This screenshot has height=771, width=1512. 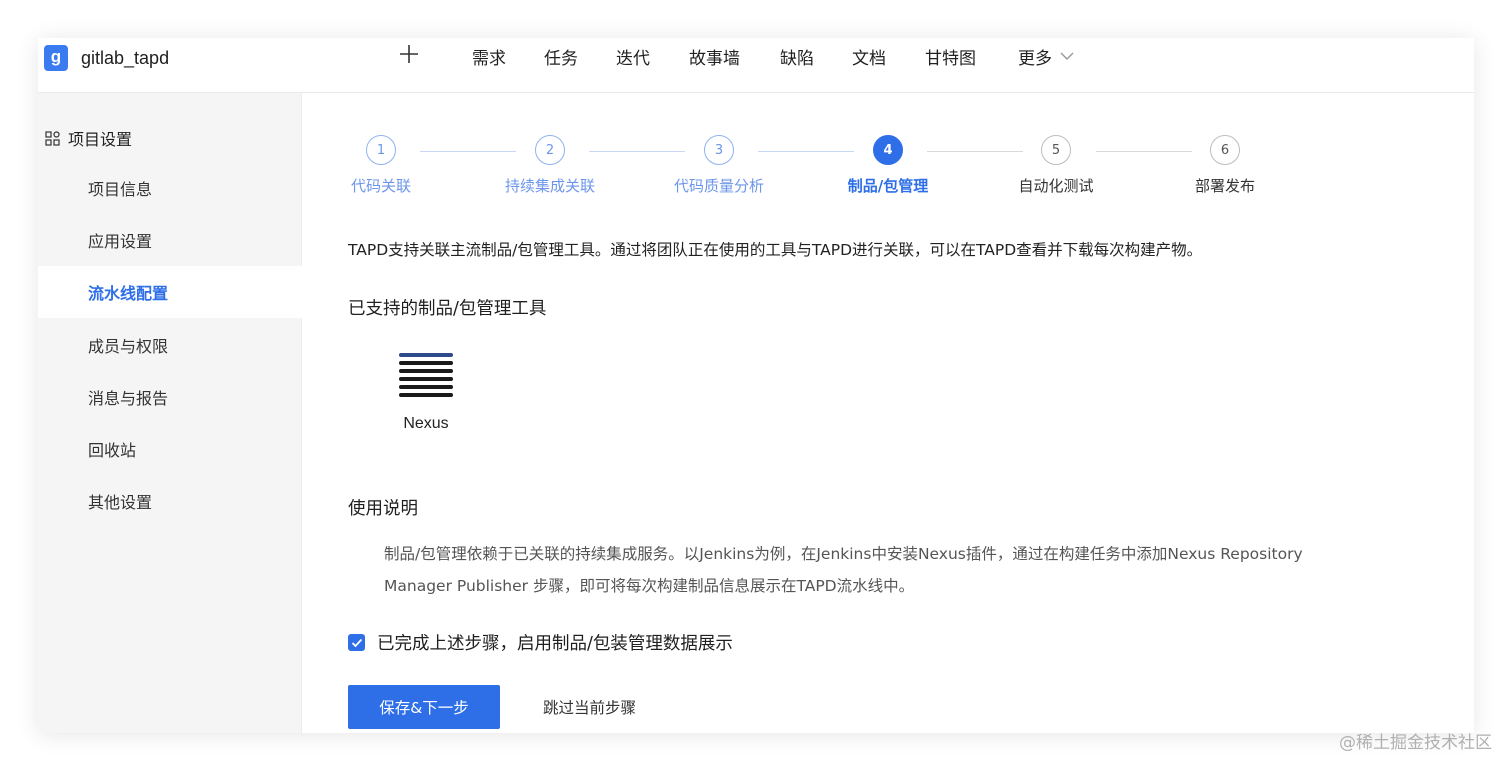 What do you see at coordinates (756, 65) in the screenshot?
I see `top-bar: g gitlab_tapd 需求 任务 迭代 故事墙 缺陷 文档 甘特图 更多` at bounding box center [756, 65].